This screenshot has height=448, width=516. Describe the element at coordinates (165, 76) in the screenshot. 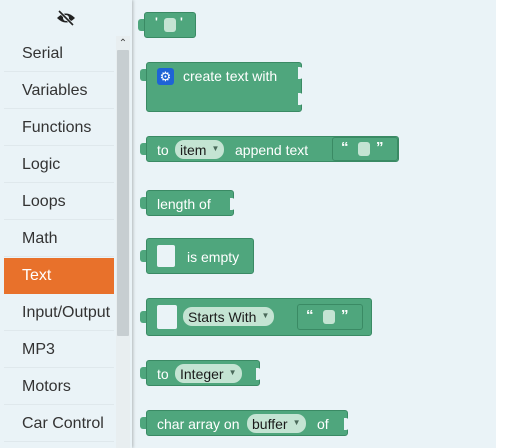

I see `gear-icon: ⚙` at that location.